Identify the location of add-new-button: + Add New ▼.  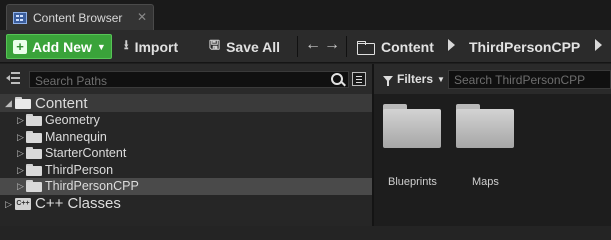
(59, 46).